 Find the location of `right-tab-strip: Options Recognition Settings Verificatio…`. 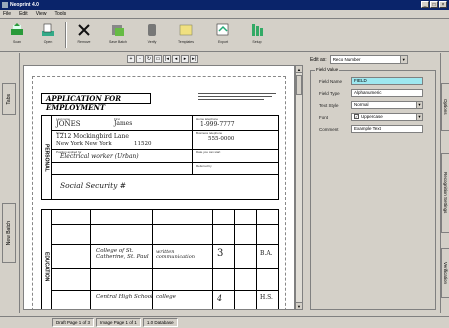

right-tab-strip: Options Recognition Settings Verificatio… is located at coordinates (444, 183).